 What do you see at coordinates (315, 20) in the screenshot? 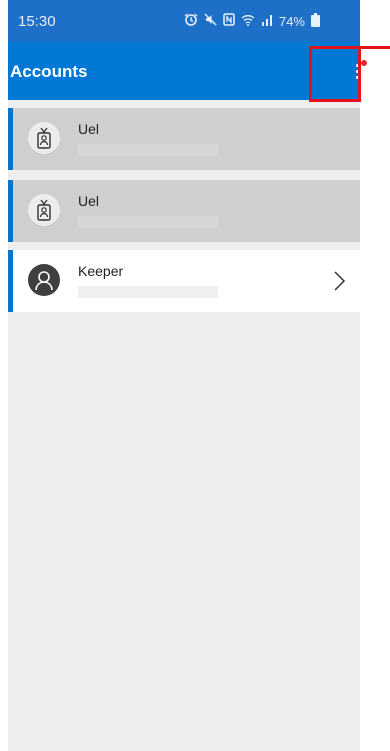
I see `battery-icon` at bounding box center [315, 20].